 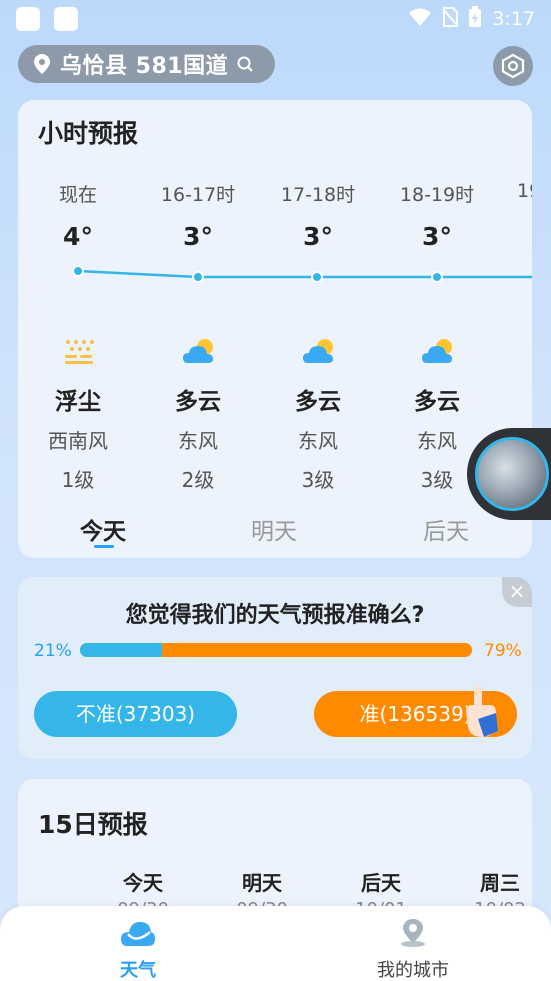 What do you see at coordinates (381, 883) in the screenshot?
I see `forecast-day: 后天` at bounding box center [381, 883].